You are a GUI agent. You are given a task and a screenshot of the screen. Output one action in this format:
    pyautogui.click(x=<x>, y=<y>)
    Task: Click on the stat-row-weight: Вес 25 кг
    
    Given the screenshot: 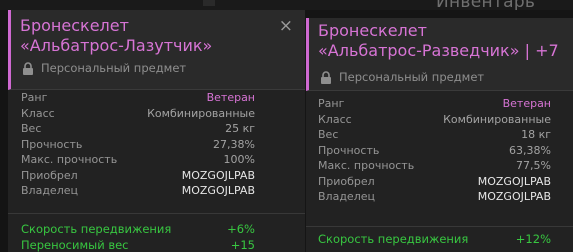 What is the action you would take?
    pyautogui.click(x=138, y=129)
    